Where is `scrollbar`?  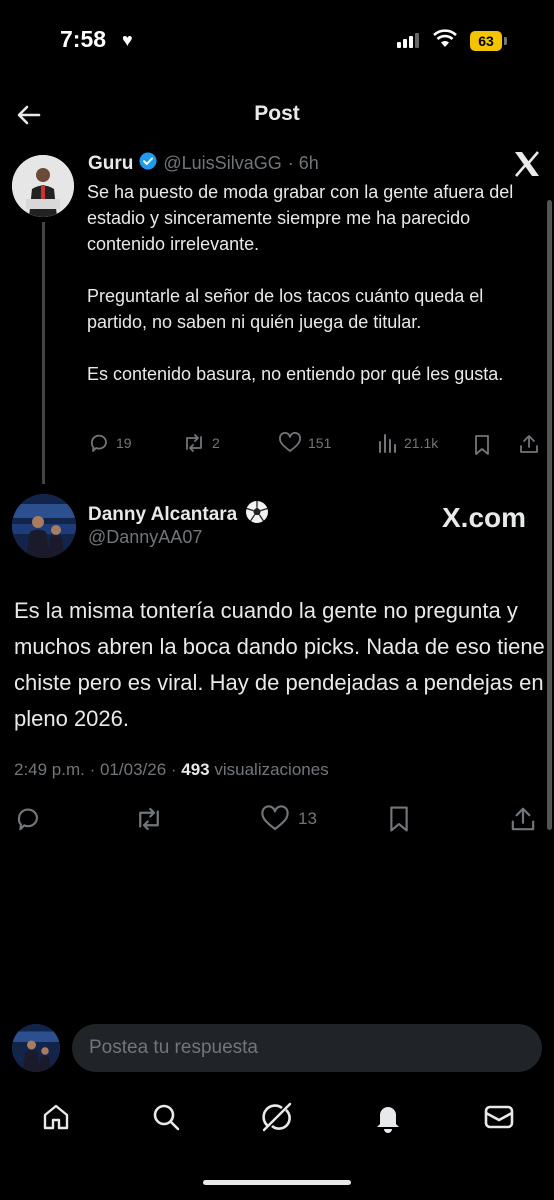
scrollbar is located at coordinates (549, 515).